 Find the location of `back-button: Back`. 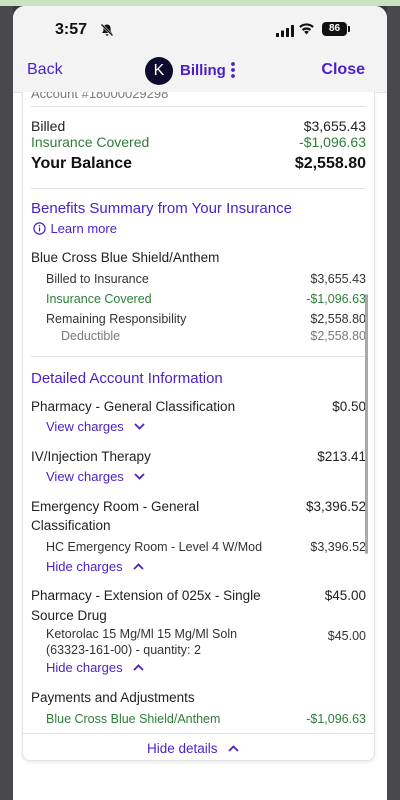

back-button: Back is located at coordinates (45, 70).